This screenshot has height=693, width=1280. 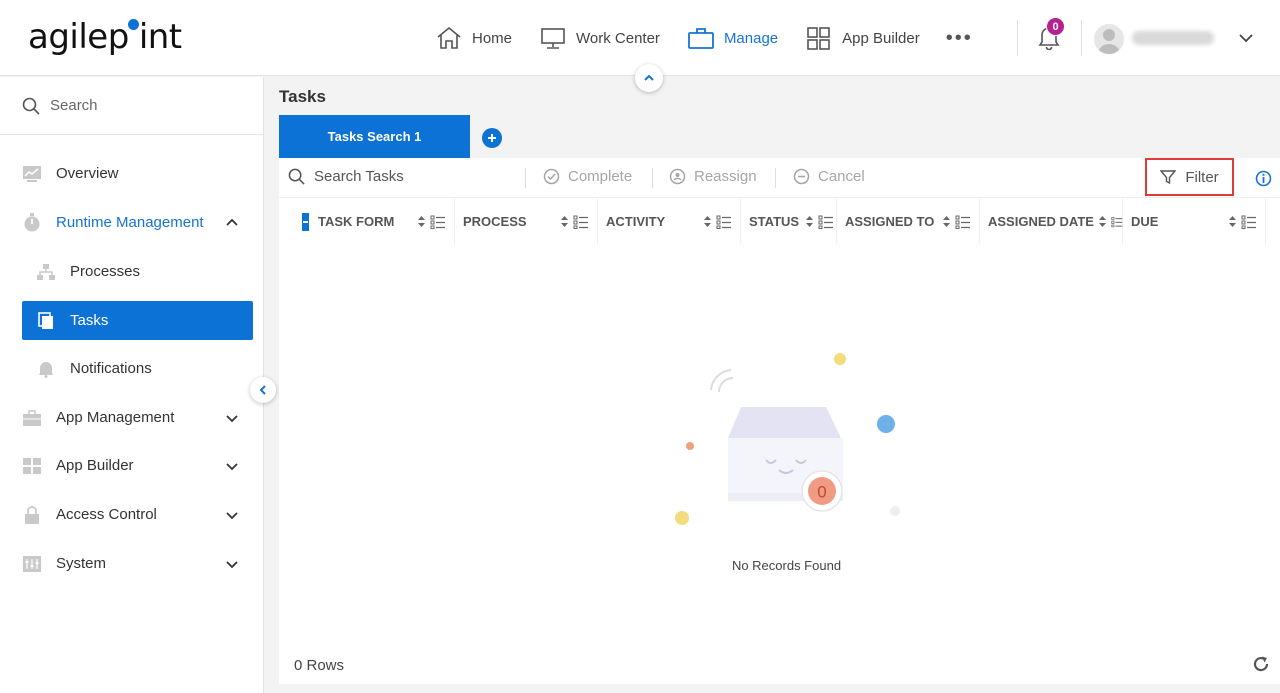 What do you see at coordinates (751, 38) in the screenshot?
I see `nav-manage-label: Manage` at bounding box center [751, 38].